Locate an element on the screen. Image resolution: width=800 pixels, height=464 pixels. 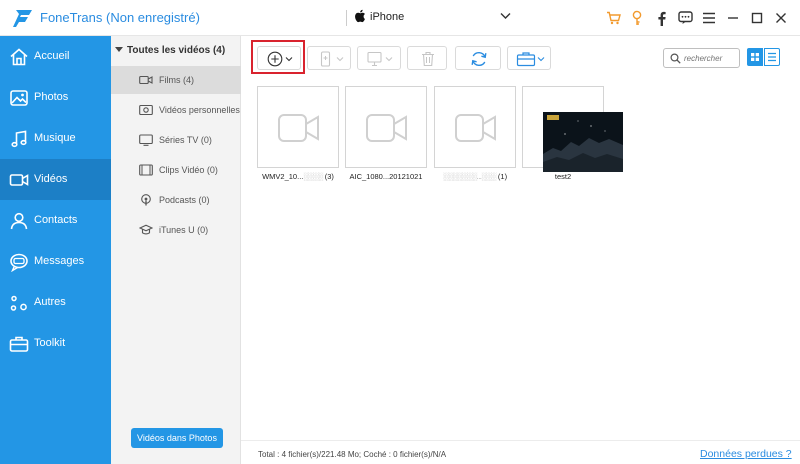
grid-view-button is located at coordinates (755, 57).